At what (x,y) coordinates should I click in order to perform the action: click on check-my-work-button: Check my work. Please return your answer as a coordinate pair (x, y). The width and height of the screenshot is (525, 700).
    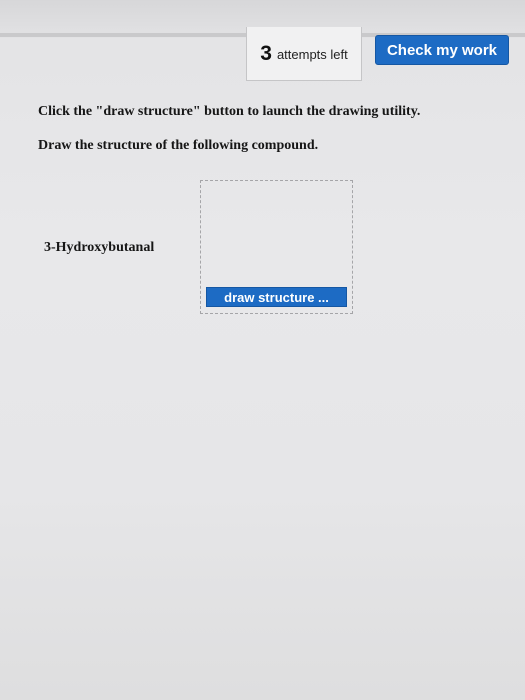
    Looking at the image, I should click on (442, 50).